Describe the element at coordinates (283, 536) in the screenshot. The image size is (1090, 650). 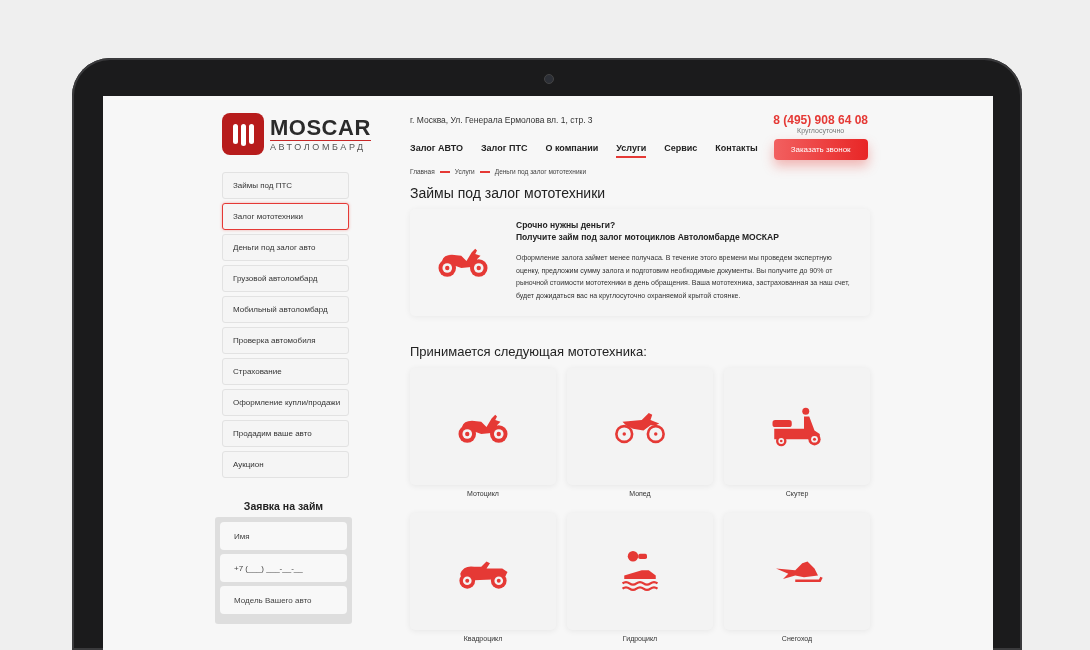
I see `input-field: Имя` at that location.